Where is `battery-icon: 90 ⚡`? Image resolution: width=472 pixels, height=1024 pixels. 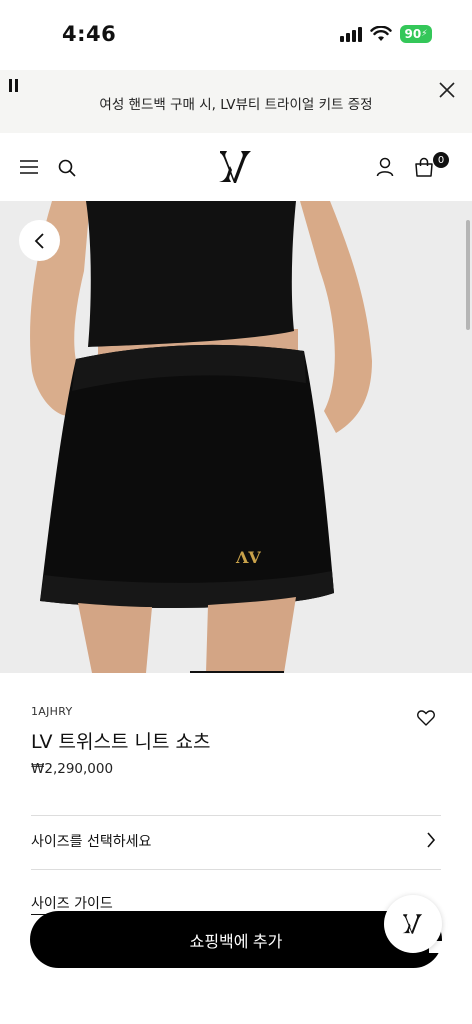 battery-icon: 90 ⚡ is located at coordinates (416, 34).